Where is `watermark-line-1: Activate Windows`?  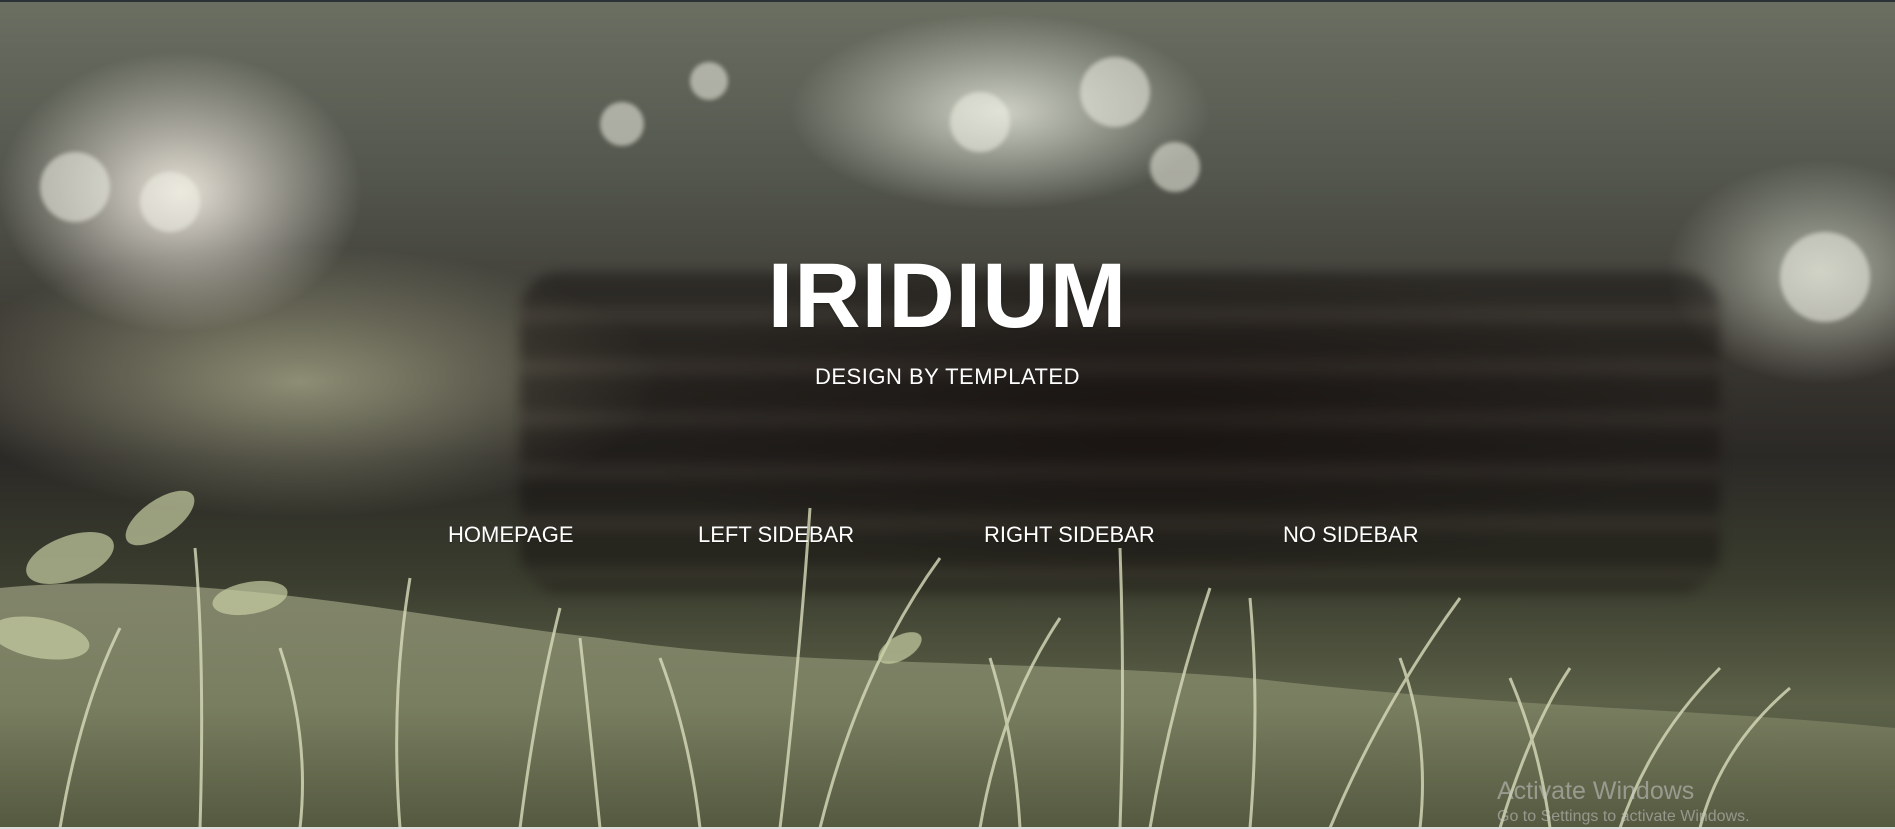 watermark-line-1: Activate Windows is located at coordinates (1596, 791).